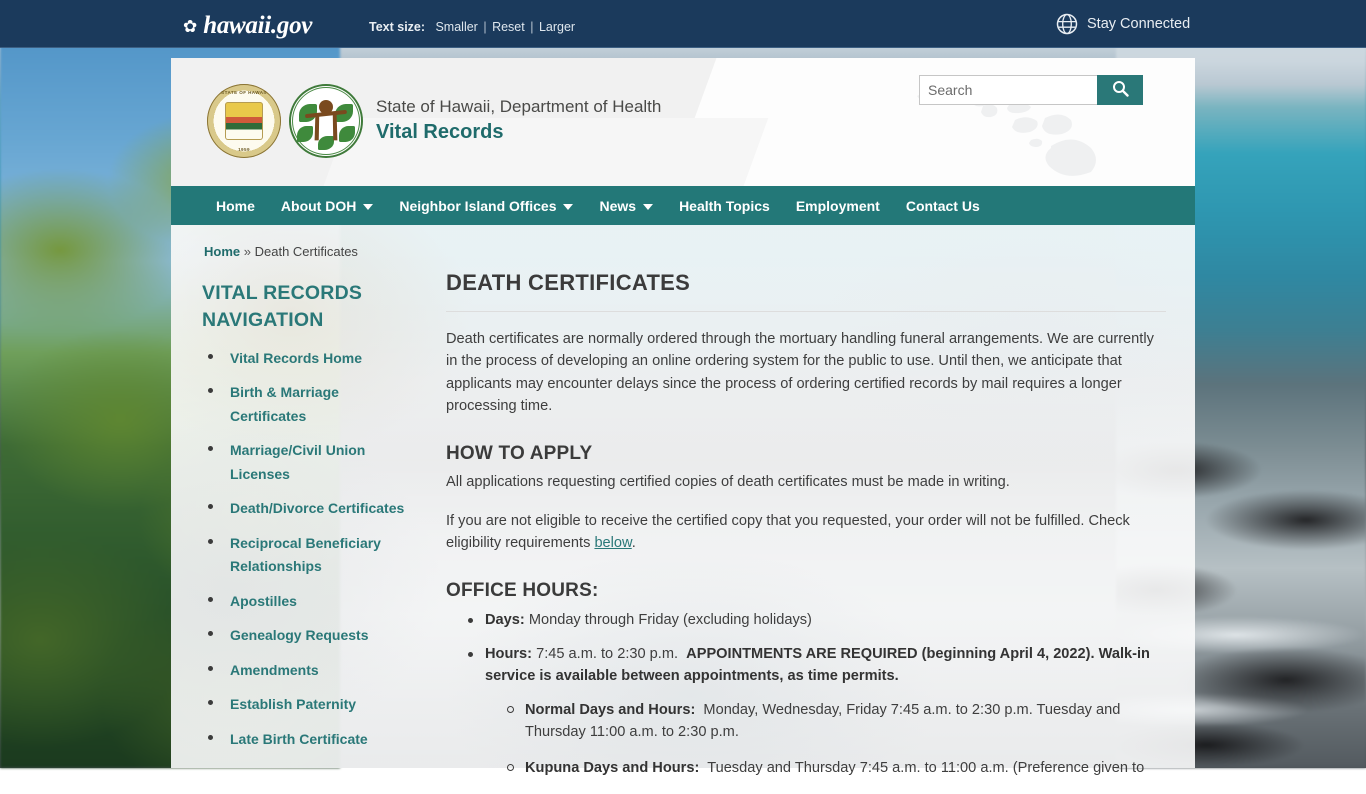 The width and height of the screenshot is (1366, 794). I want to click on list-item: Establish Paternity, so click(309, 705).